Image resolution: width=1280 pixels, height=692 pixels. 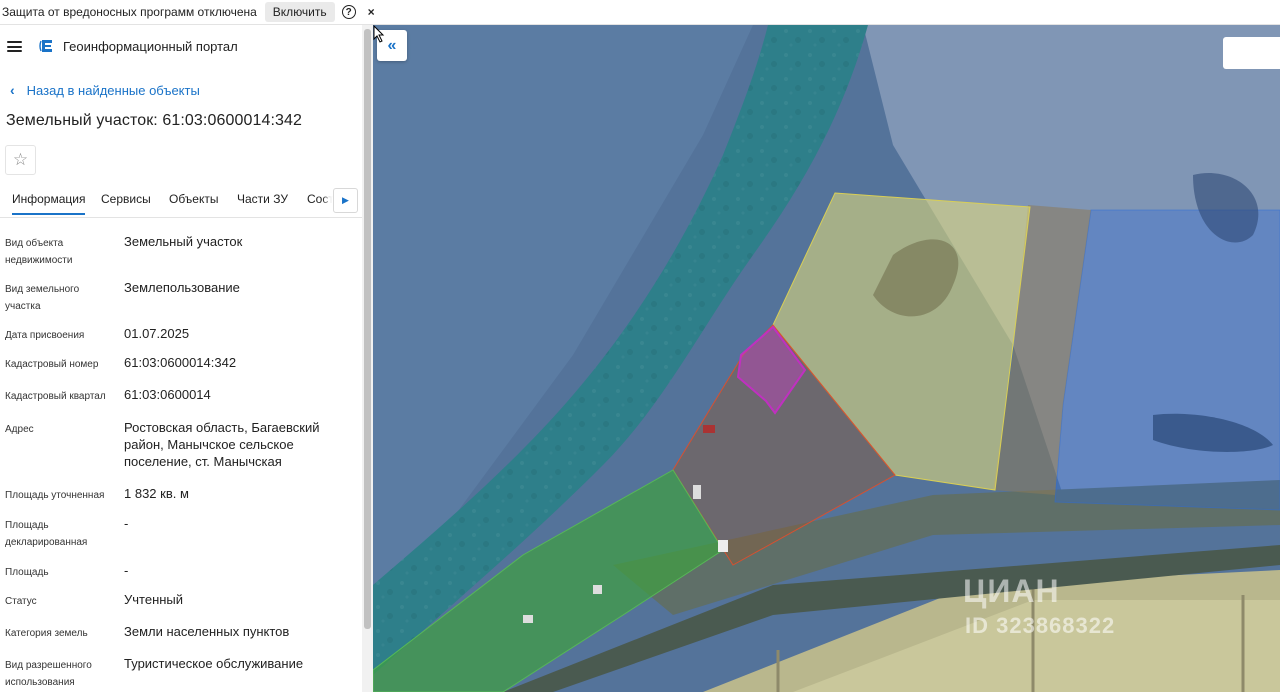 I want to click on property-key: Адрес, so click(x=19, y=429).